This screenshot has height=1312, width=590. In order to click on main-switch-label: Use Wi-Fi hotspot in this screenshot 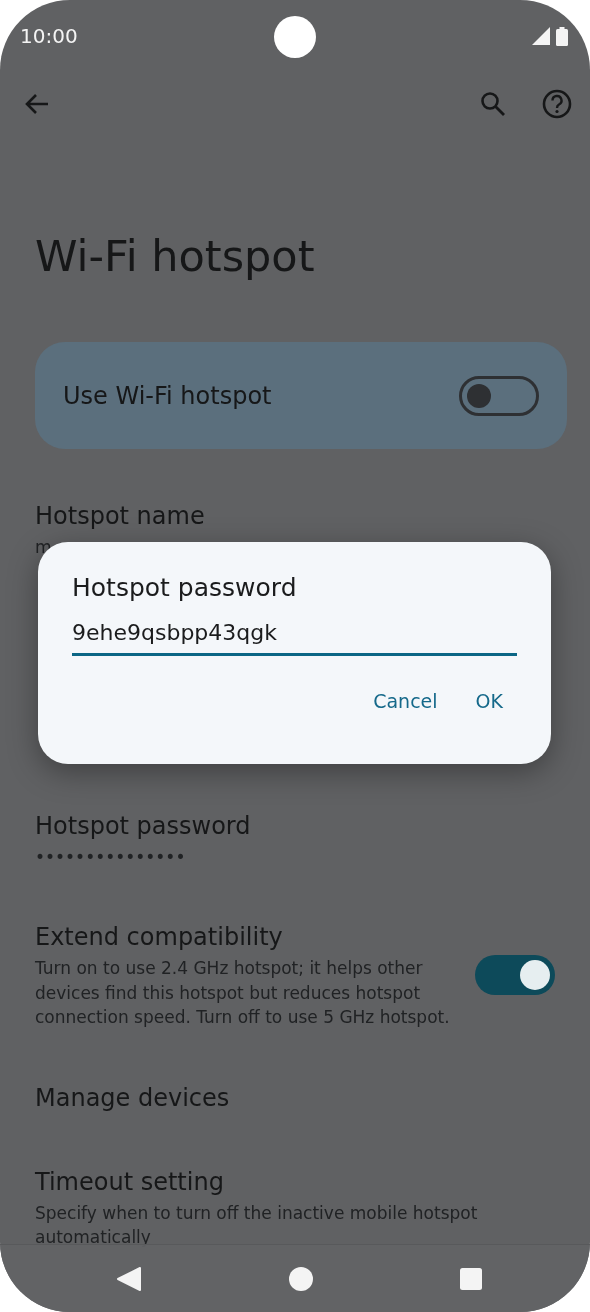, I will do `click(167, 395)`.